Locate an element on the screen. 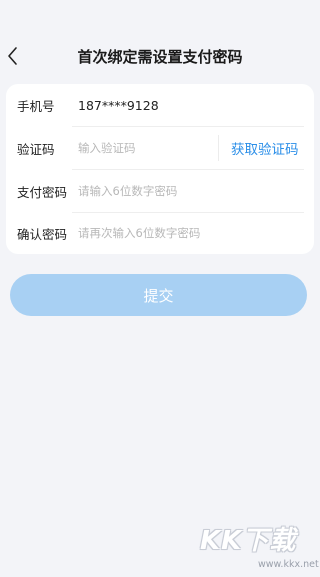 The width and height of the screenshot is (320, 577). pay-password-row: 支付密码 is located at coordinates (160, 191).